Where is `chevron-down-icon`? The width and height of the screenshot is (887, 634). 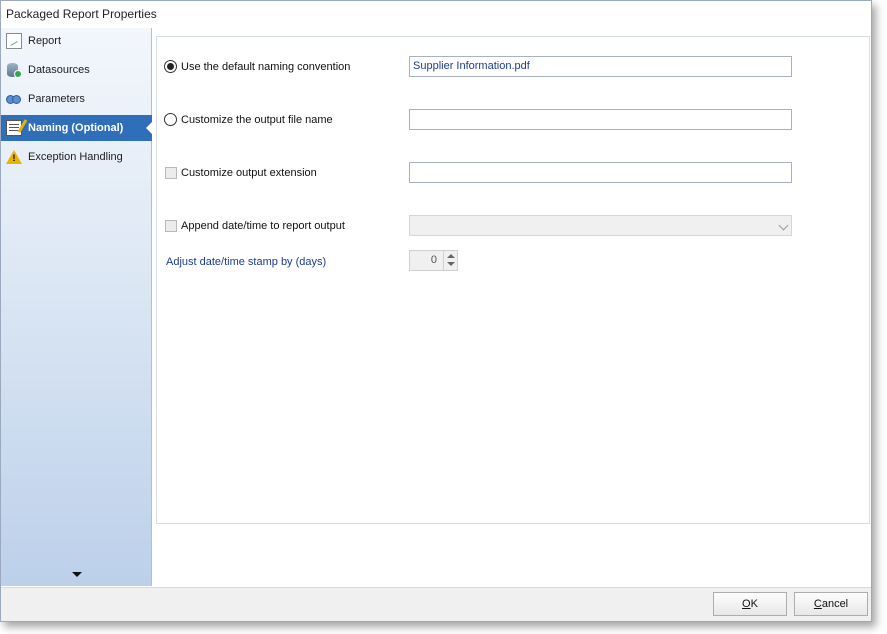 chevron-down-icon is located at coordinates (783, 225).